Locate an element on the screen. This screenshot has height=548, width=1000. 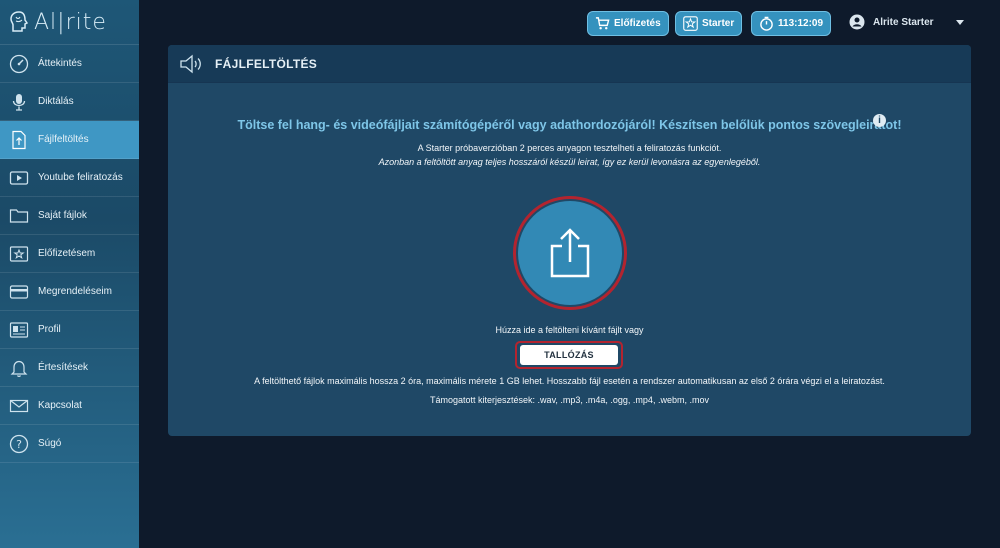
help-question-icon: ? is located at coordinates (19, 444).